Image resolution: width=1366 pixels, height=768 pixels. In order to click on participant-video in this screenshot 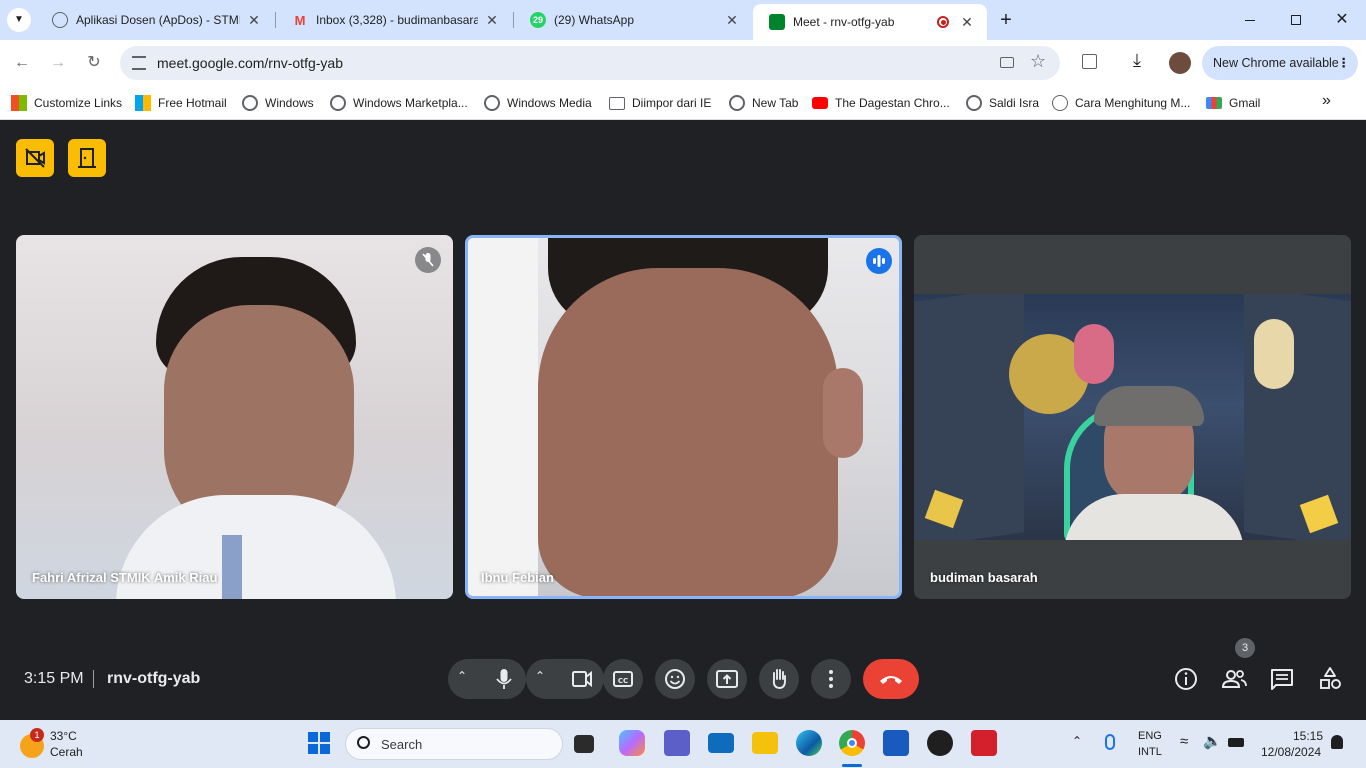, I will do `click(683, 417)`.